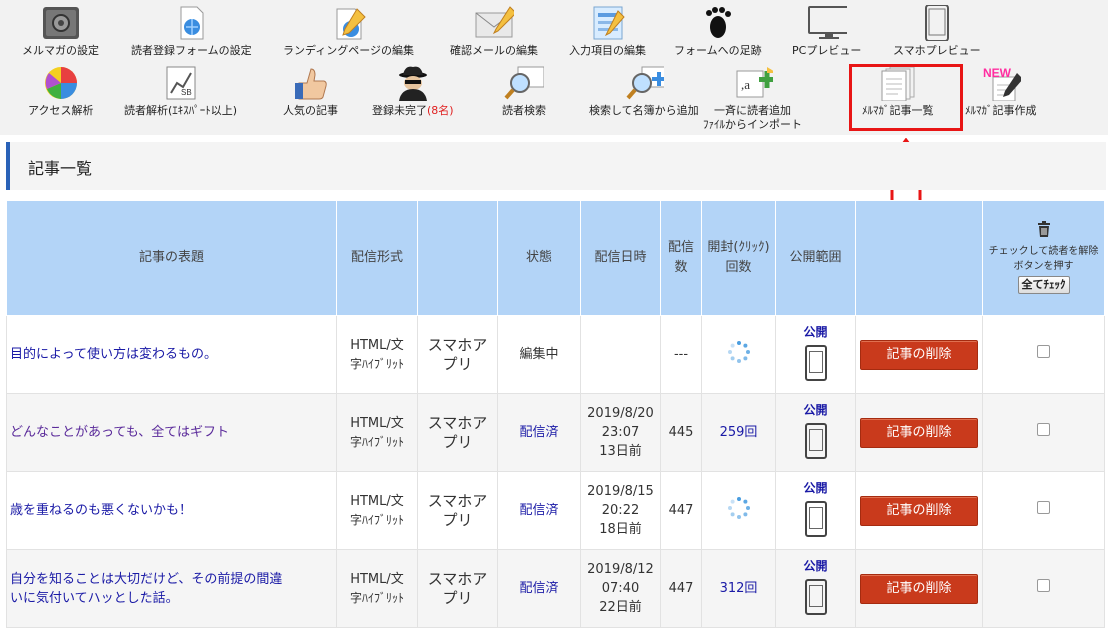 The height and width of the screenshot is (629, 1108). What do you see at coordinates (681, 432) in the screenshot?
I see `sent-count: 445` at bounding box center [681, 432].